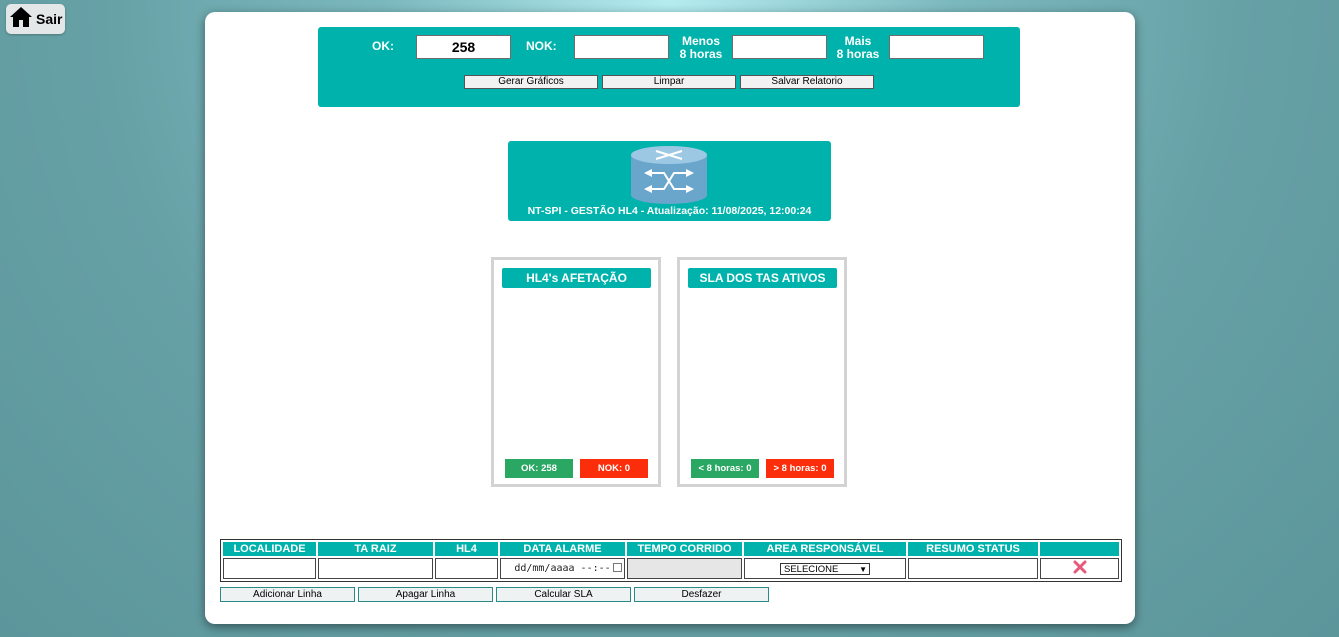 The image size is (1339, 637). Describe the element at coordinates (684, 568) in the screenshot. I see `tempo-corrido-field` at that location.